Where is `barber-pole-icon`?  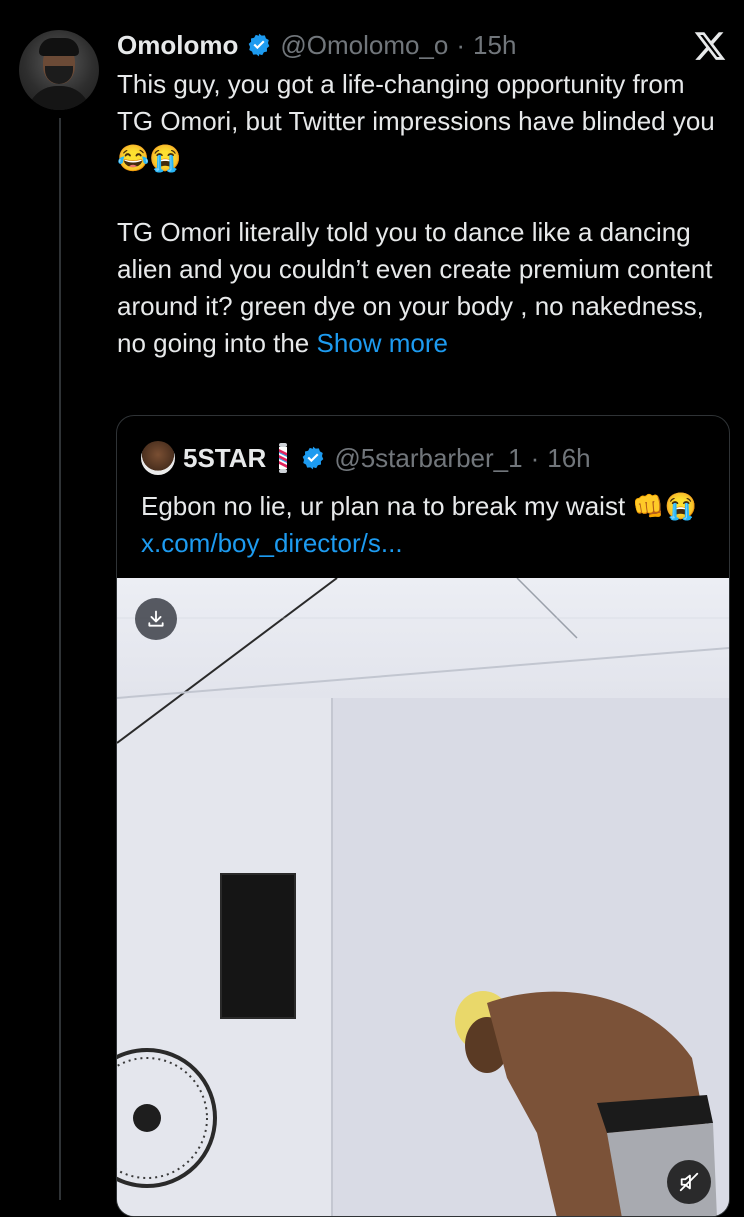
barber-pole-icon is located at coordinates (283, 458).